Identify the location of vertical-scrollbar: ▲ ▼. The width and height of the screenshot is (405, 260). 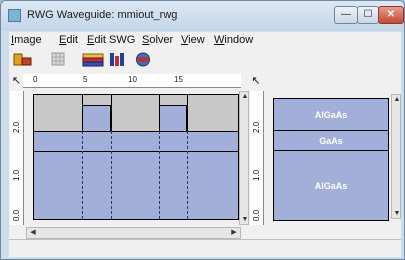
(244, 158).